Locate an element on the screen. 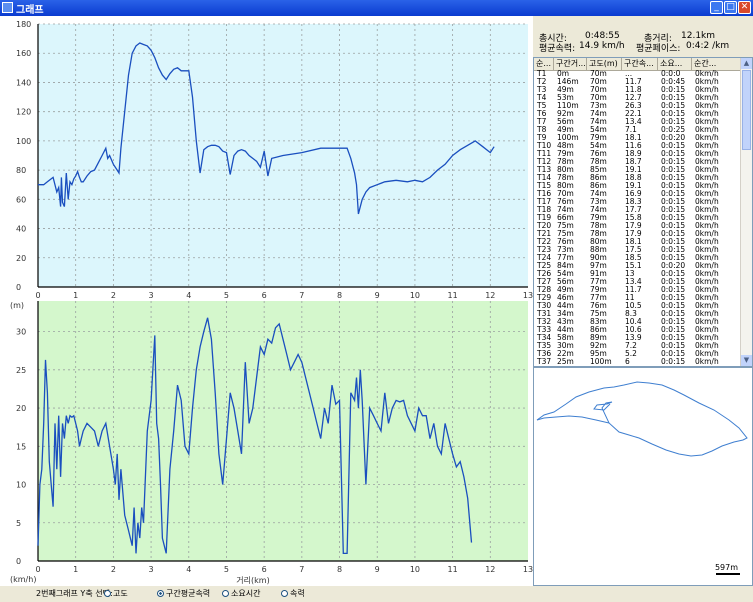 The image size is (753, 602). table-row: T19 66m 79m 15.8 0:0:15 0km/h is located at coordinates (638, 218).